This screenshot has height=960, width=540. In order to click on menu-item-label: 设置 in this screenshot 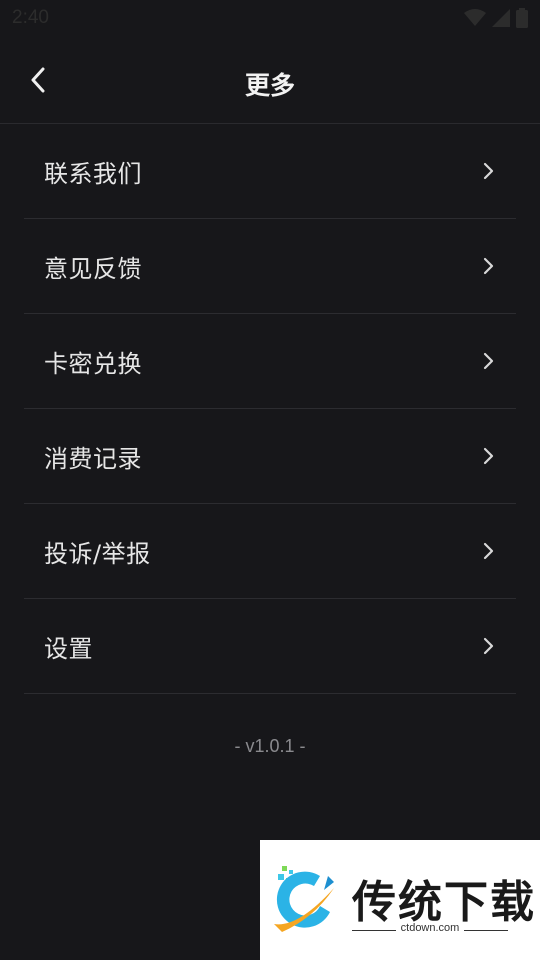, I will do `click(68, 648)`.